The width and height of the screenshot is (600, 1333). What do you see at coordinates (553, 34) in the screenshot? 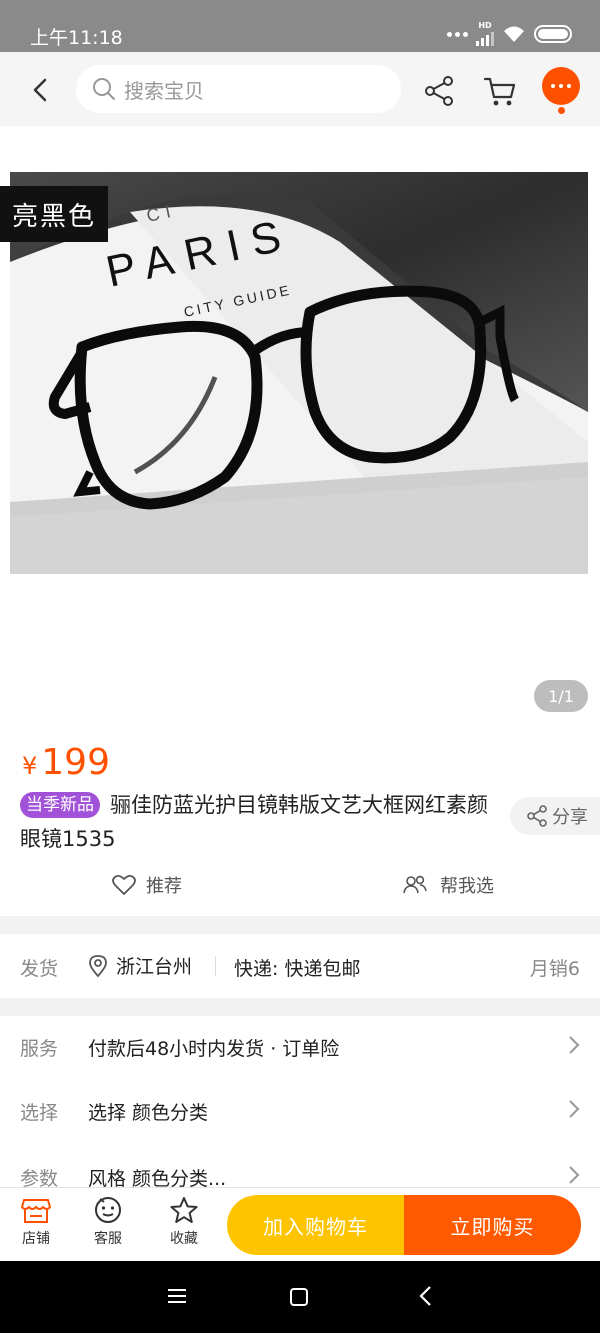
I see `battery-icon` at bounding box center [553, 34].